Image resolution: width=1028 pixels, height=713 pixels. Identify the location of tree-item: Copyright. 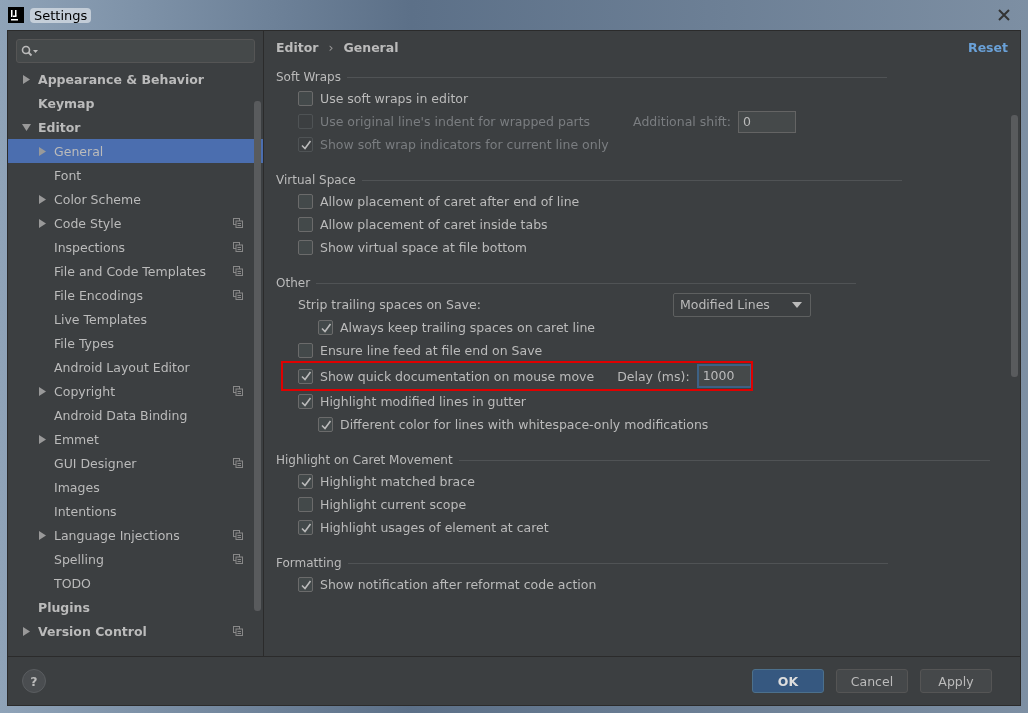
(135, 391).